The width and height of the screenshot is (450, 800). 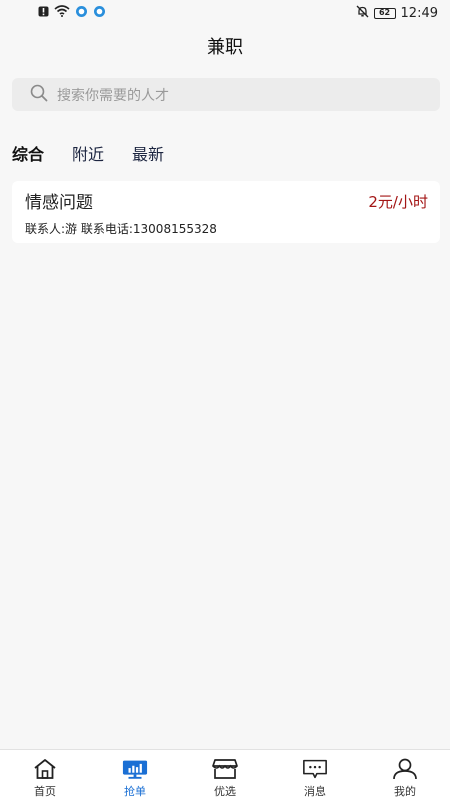 What do you see at coordinates (315, 791) in the screenshot?
I see `nav-label-messages: 消息` at bounding box center [315, 791].